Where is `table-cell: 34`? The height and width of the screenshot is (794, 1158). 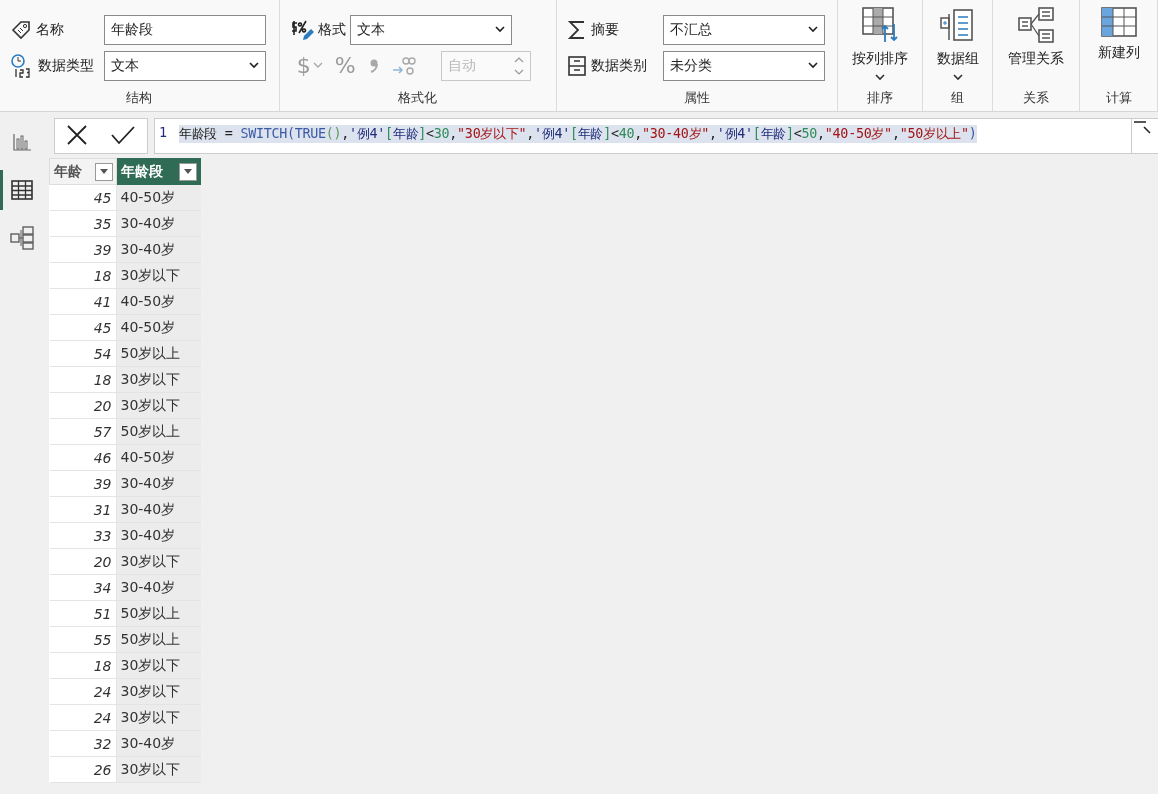 table-cell: 34 is located at coordinates (82, 587).